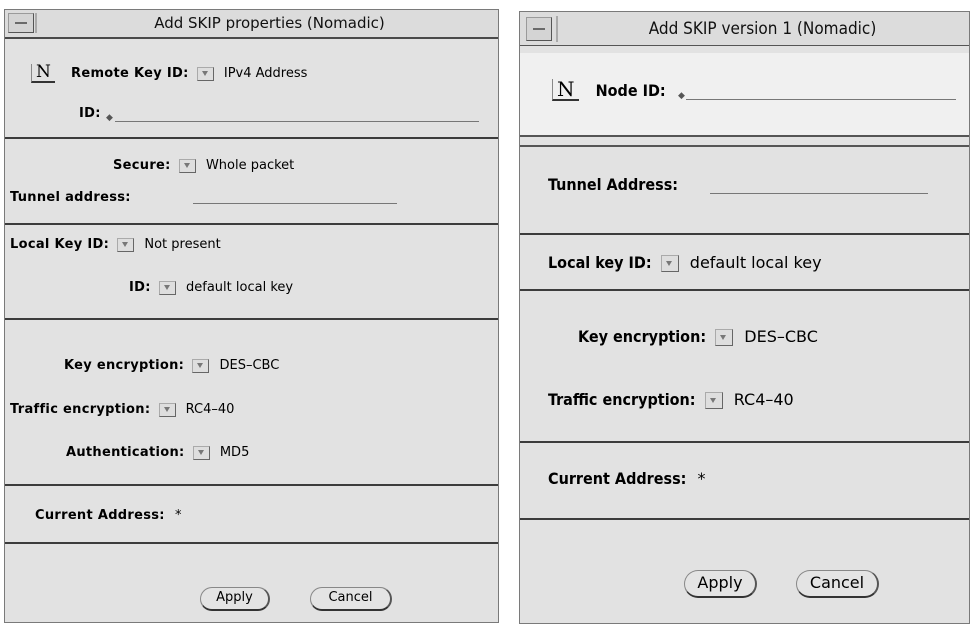  Describe the element at coordinates (140, 287) in the screenshot. I see `local-id-label: ID:` at that location.